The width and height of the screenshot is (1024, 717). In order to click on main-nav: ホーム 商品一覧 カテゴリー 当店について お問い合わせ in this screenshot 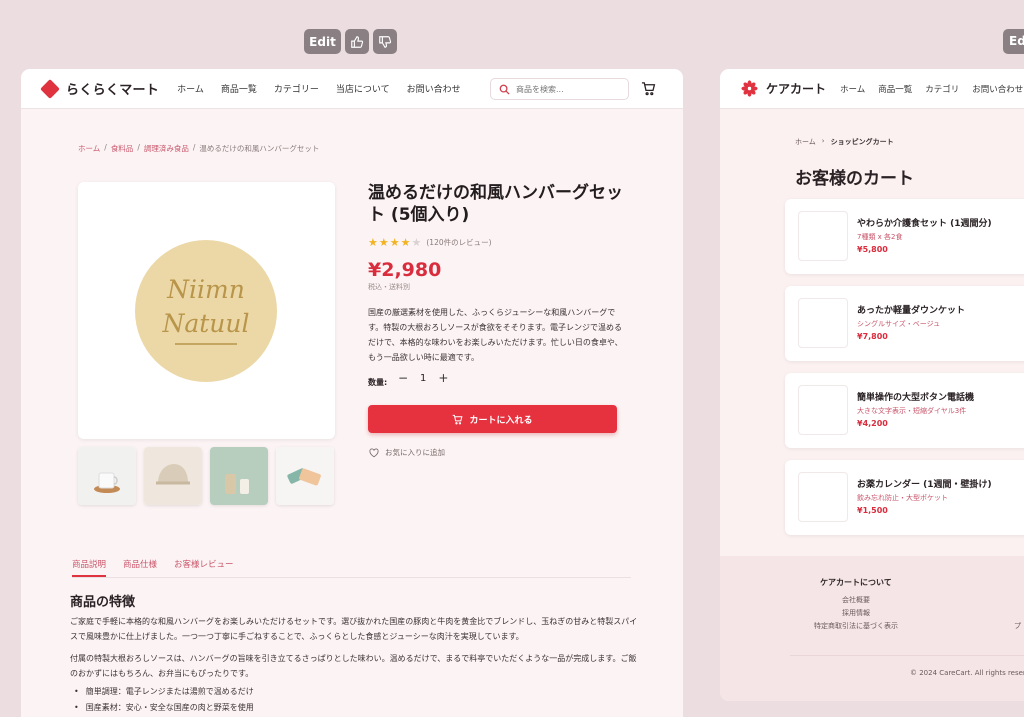, I will do `click(319, 88)`.